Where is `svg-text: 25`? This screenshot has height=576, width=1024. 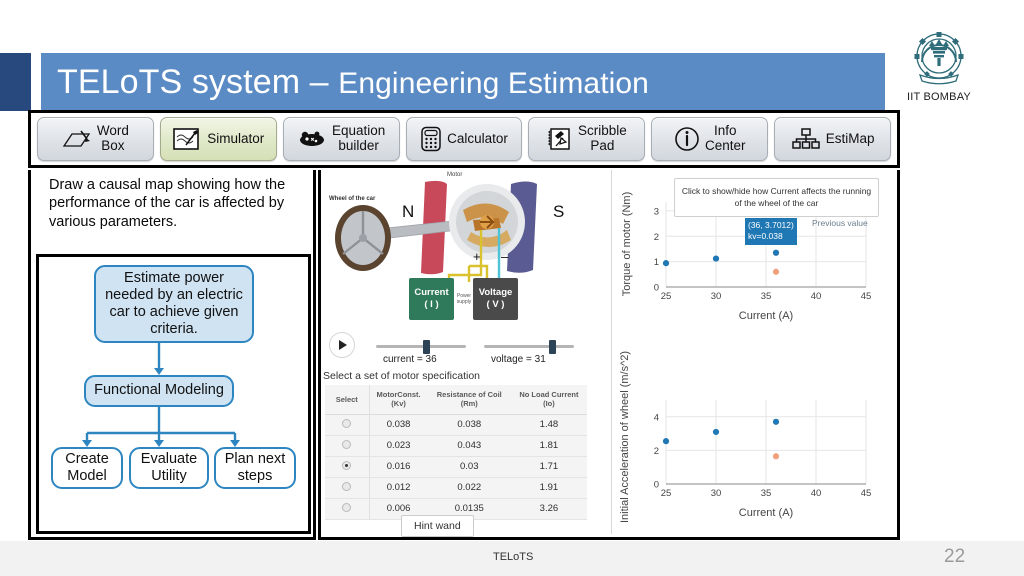 svg-text: 25 is located at coordinates (666, 296).